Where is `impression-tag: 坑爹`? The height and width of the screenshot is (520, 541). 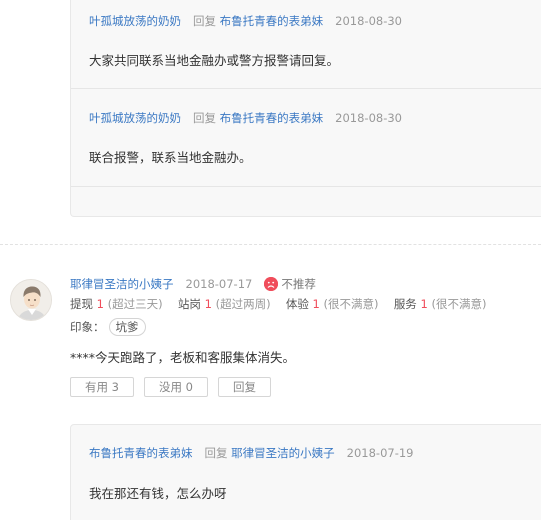 impression-tag: 坑爹 is located at coordinates (127, 327).